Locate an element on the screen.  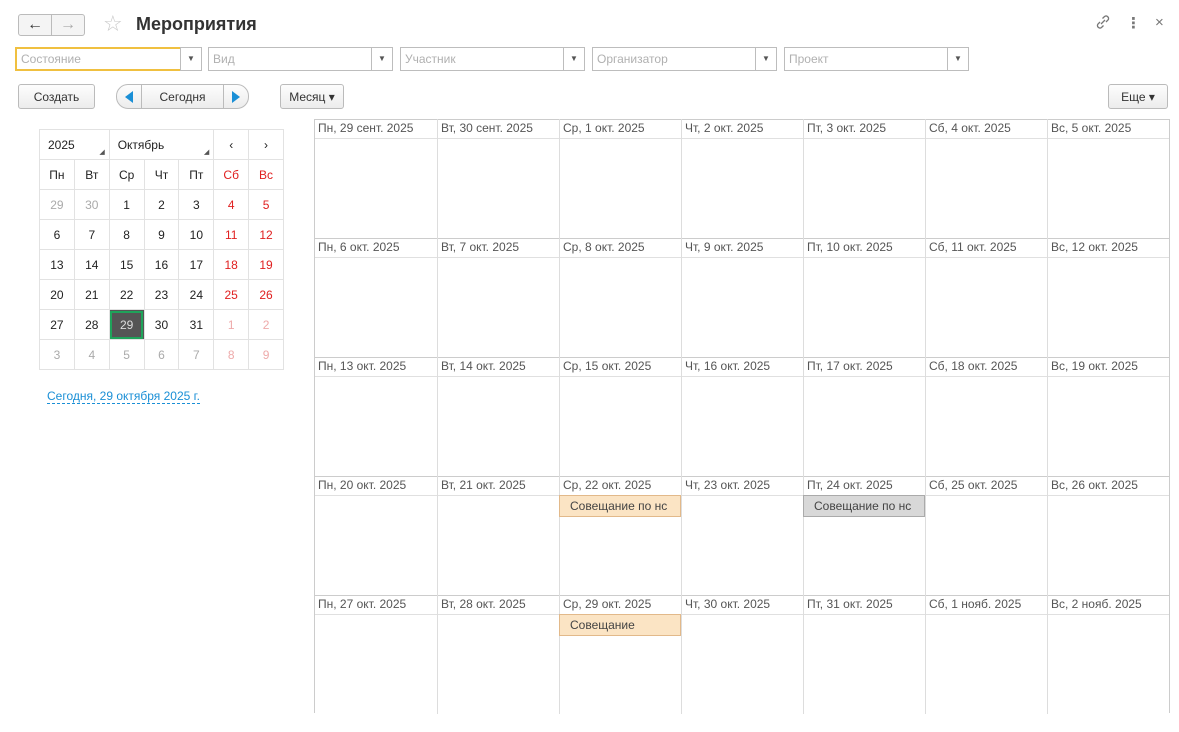
mini-calendar-day: 16 is located at coordinates (161, 264).